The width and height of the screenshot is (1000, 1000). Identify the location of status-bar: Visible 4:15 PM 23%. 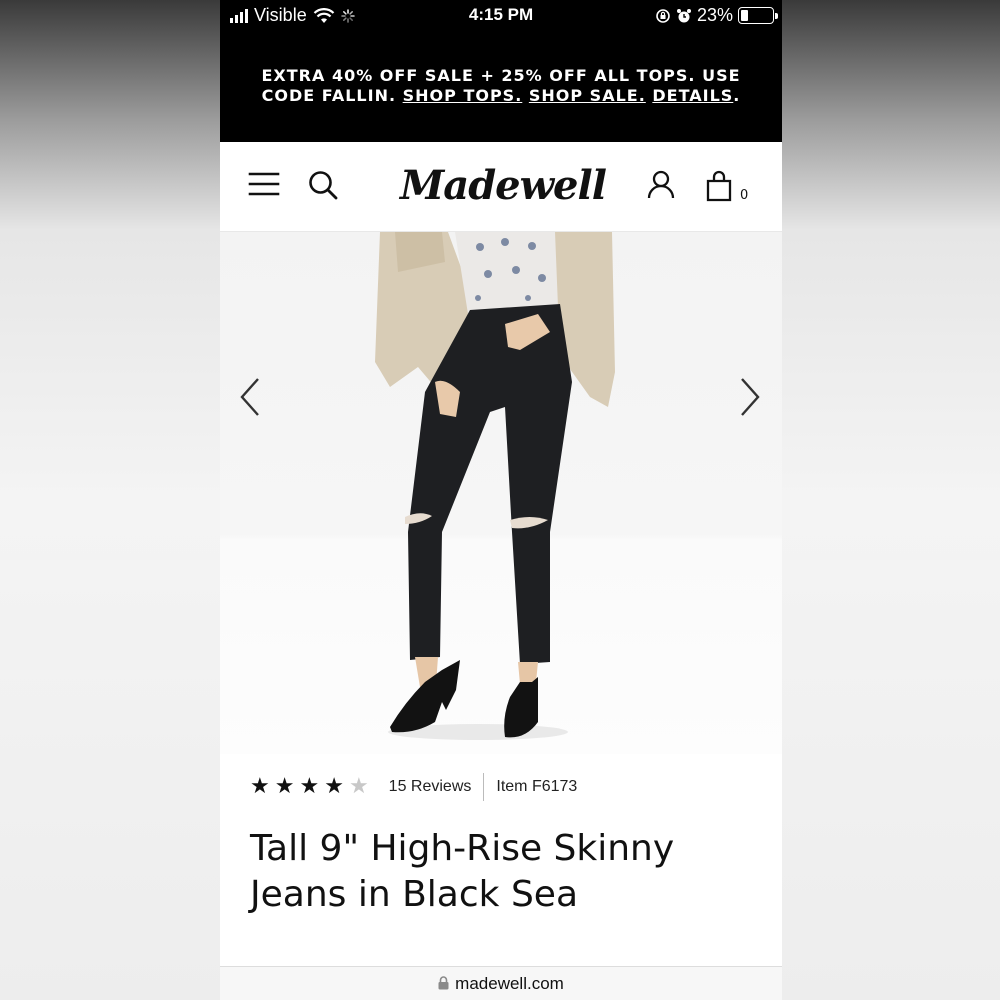
(501, 16).